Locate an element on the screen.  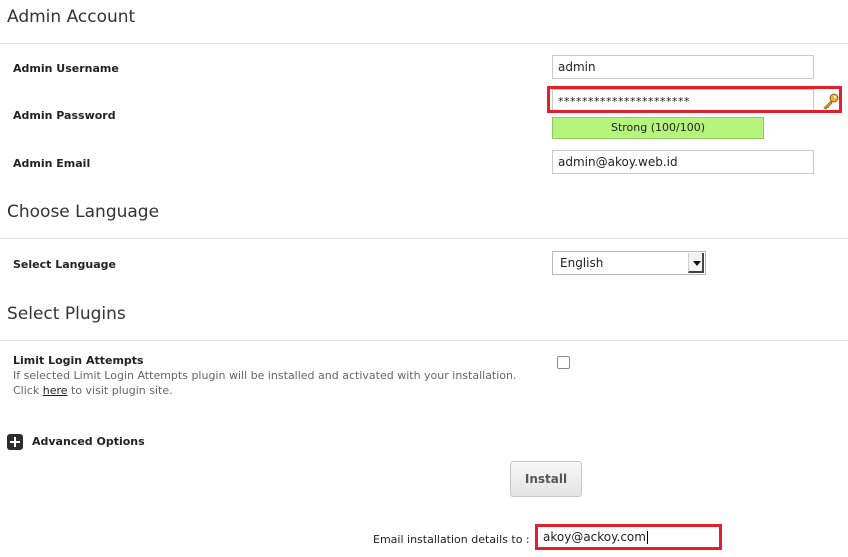
admin-username-label: Admin Username is located at coordinates (66, 68).